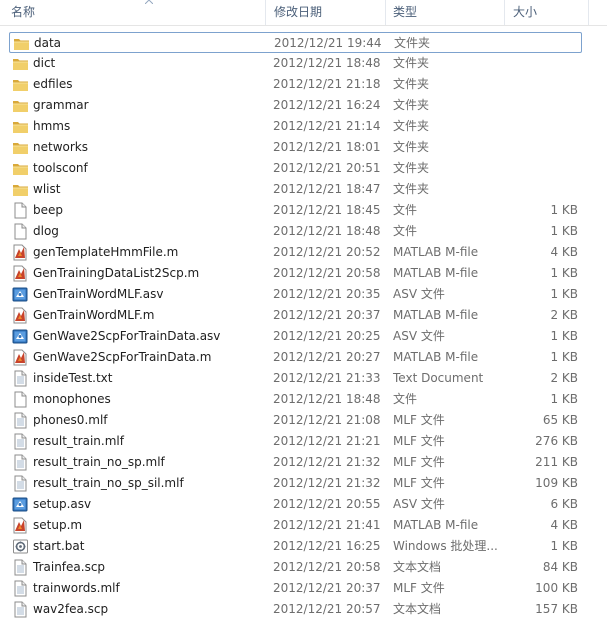  What do you see at coordinates (70, 420) in the screenshot?
I see `file-name: phones0.mlf` at bounding box center [70, 420].